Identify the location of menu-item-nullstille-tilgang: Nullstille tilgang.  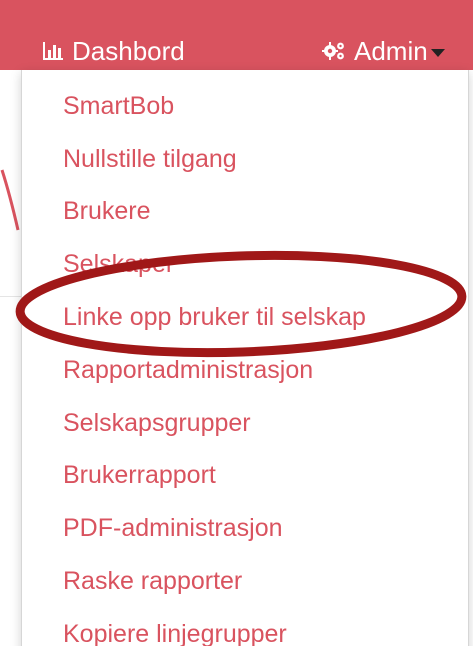
(245, 159).